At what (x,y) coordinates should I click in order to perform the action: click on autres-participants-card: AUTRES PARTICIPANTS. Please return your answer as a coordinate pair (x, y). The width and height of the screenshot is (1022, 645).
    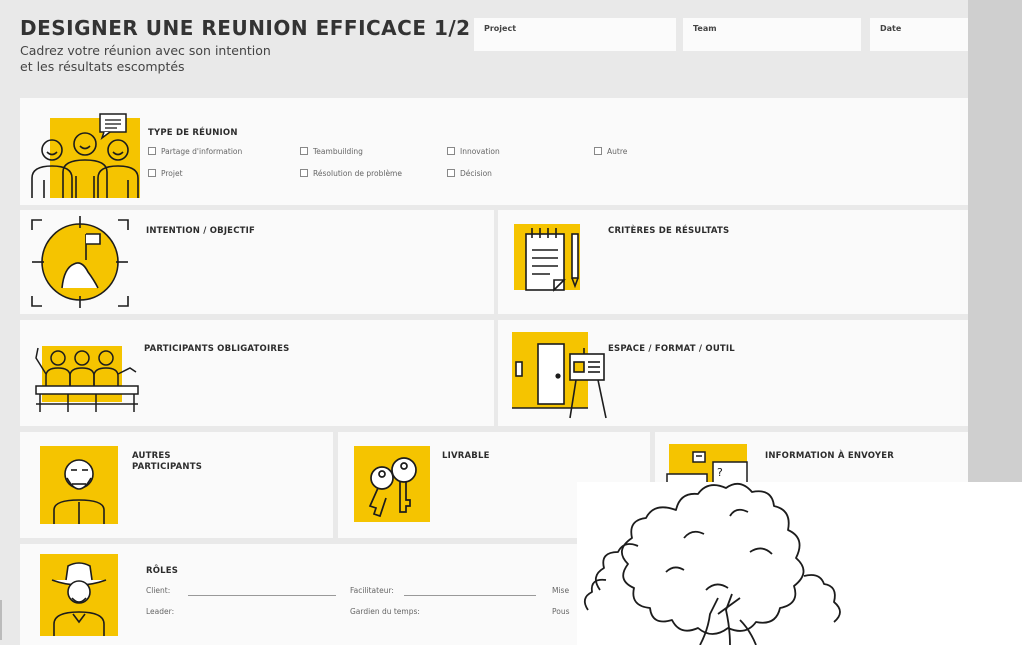
    Looking at the image, I should click on (176, 485).